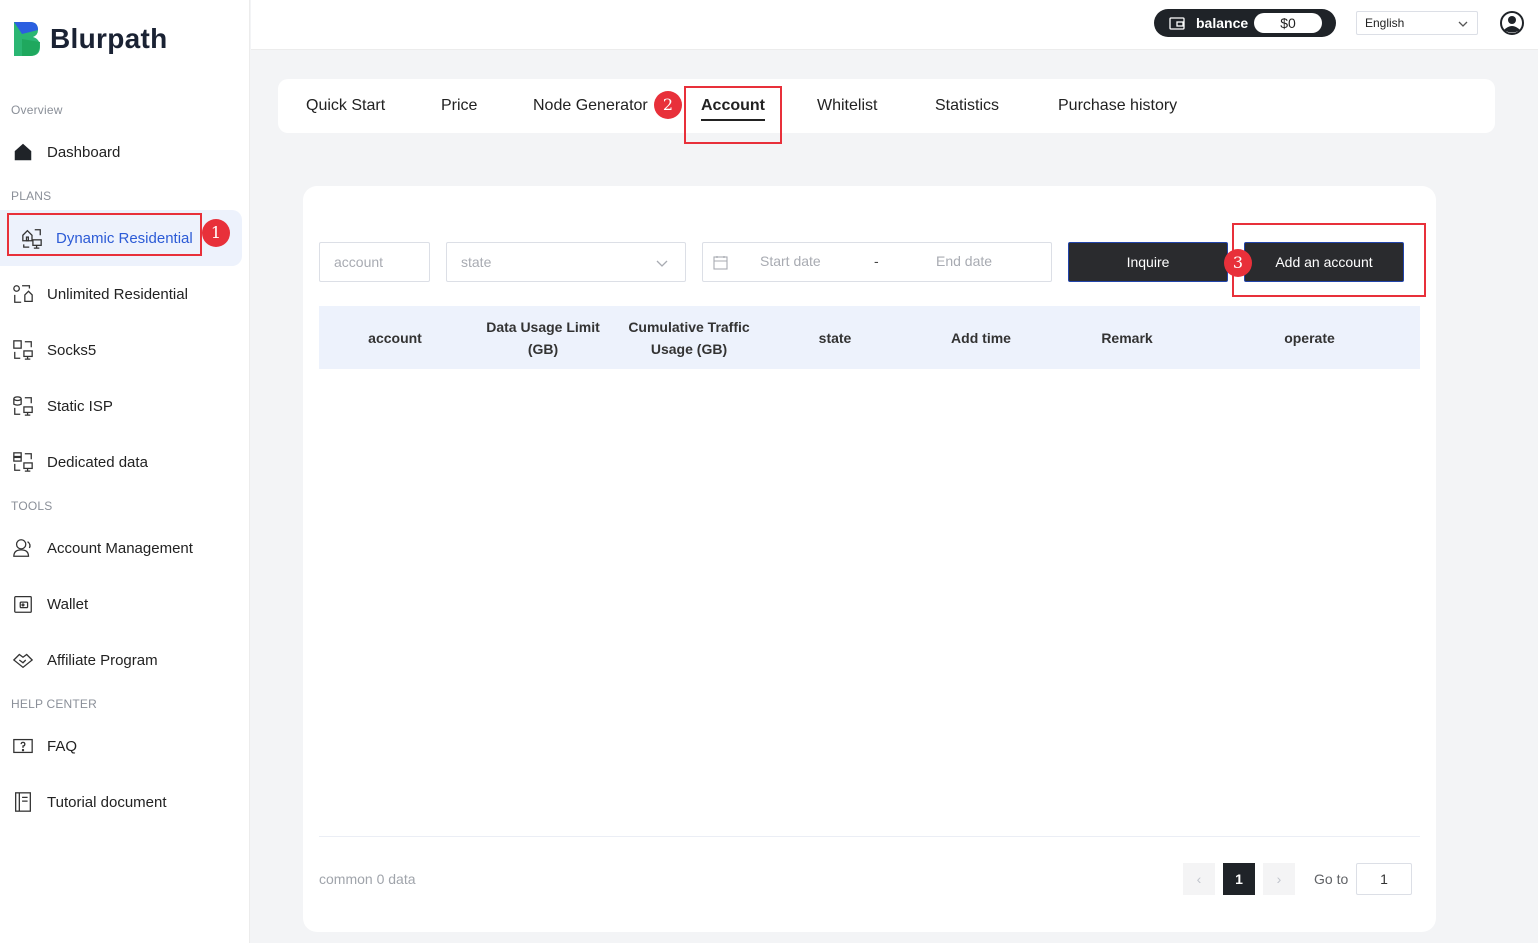  Describe the element at coordinates (124, 238) in the screenshot. I see `sidebar-item-label: Dynamic Residential` at that location.